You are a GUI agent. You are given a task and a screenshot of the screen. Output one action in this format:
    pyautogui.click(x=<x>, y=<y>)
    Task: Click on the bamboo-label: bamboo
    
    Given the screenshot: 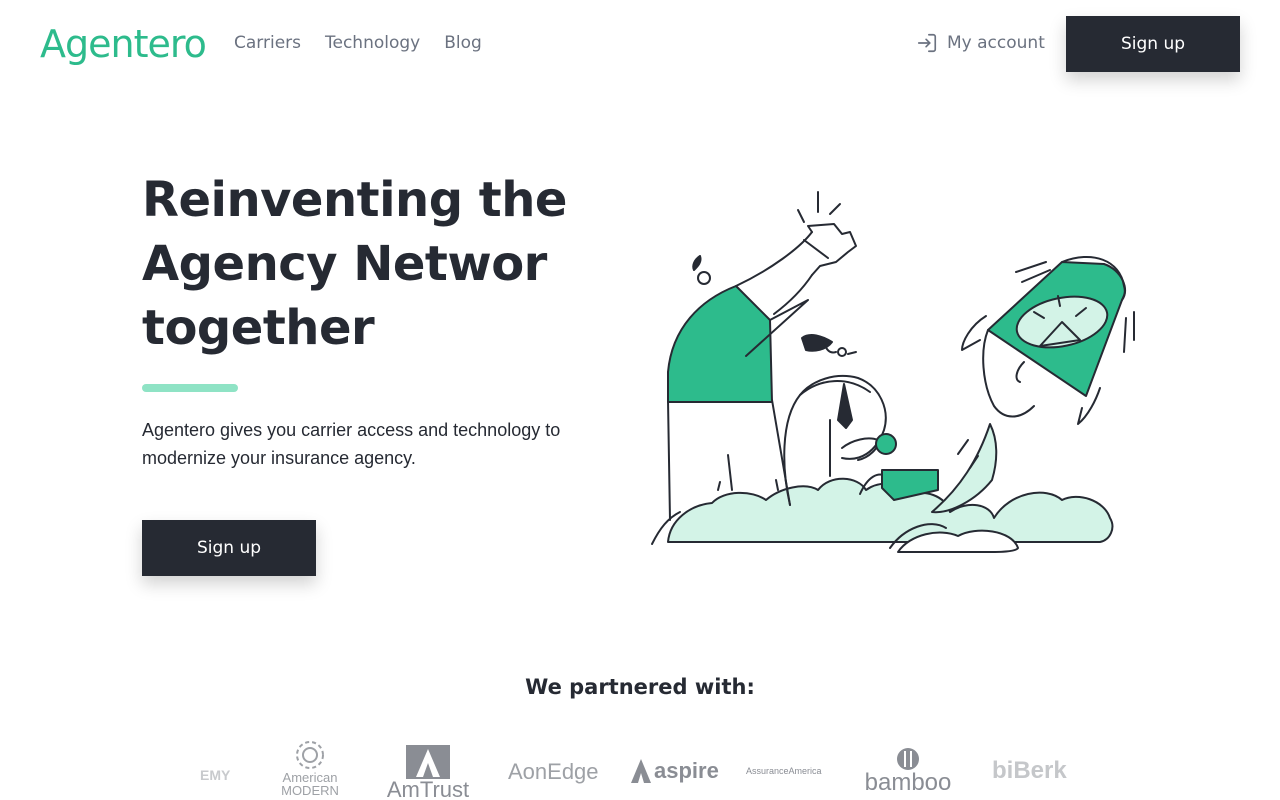 What is the action you would take?
    pyautogui.click(x=908, y=782)
    